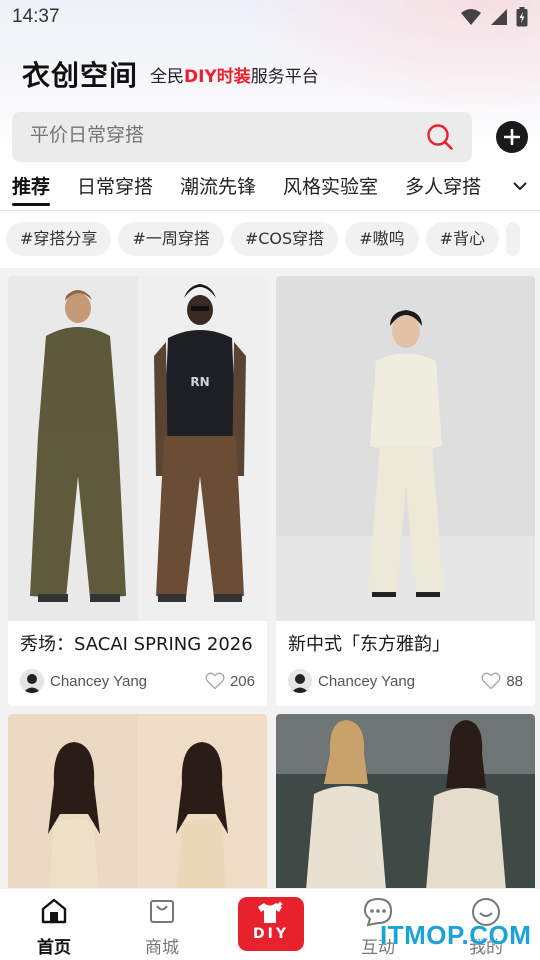 The width and height of the screenshot is (540, 960). I want to click on diy-button: DIY, so click(271, 924).